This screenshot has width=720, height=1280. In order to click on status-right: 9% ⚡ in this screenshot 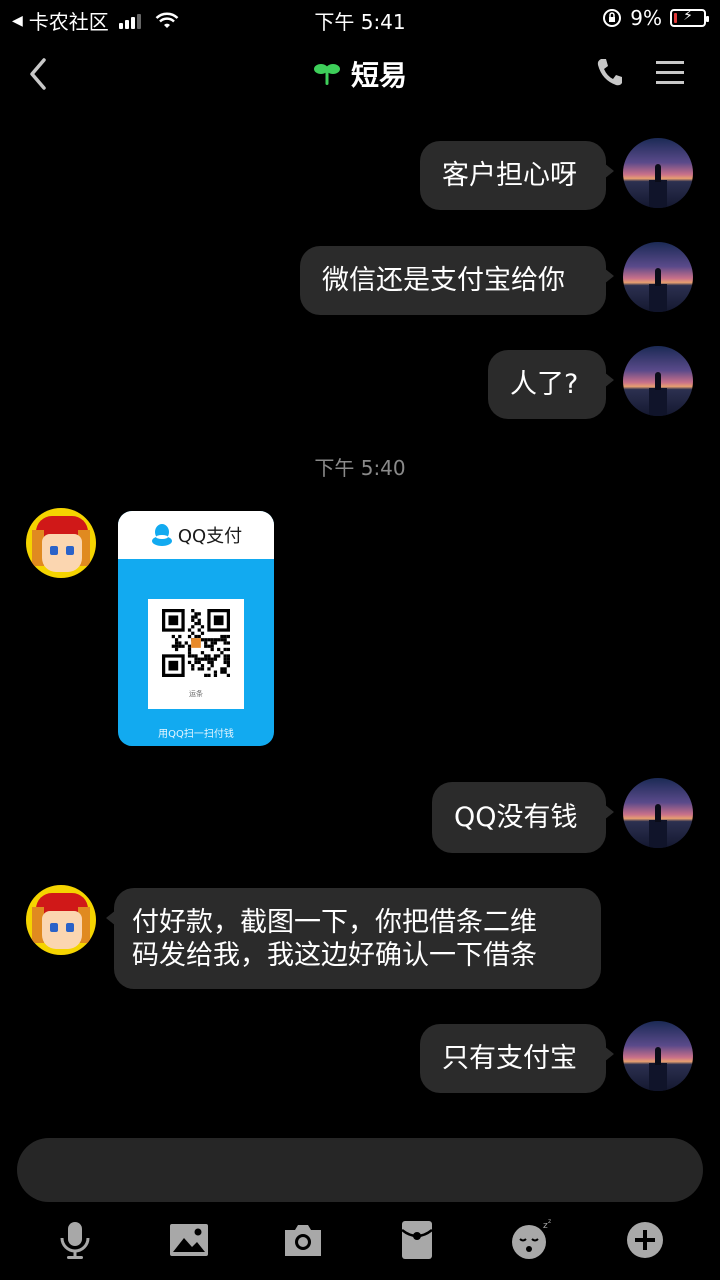, I will do `click(655, 18)`.